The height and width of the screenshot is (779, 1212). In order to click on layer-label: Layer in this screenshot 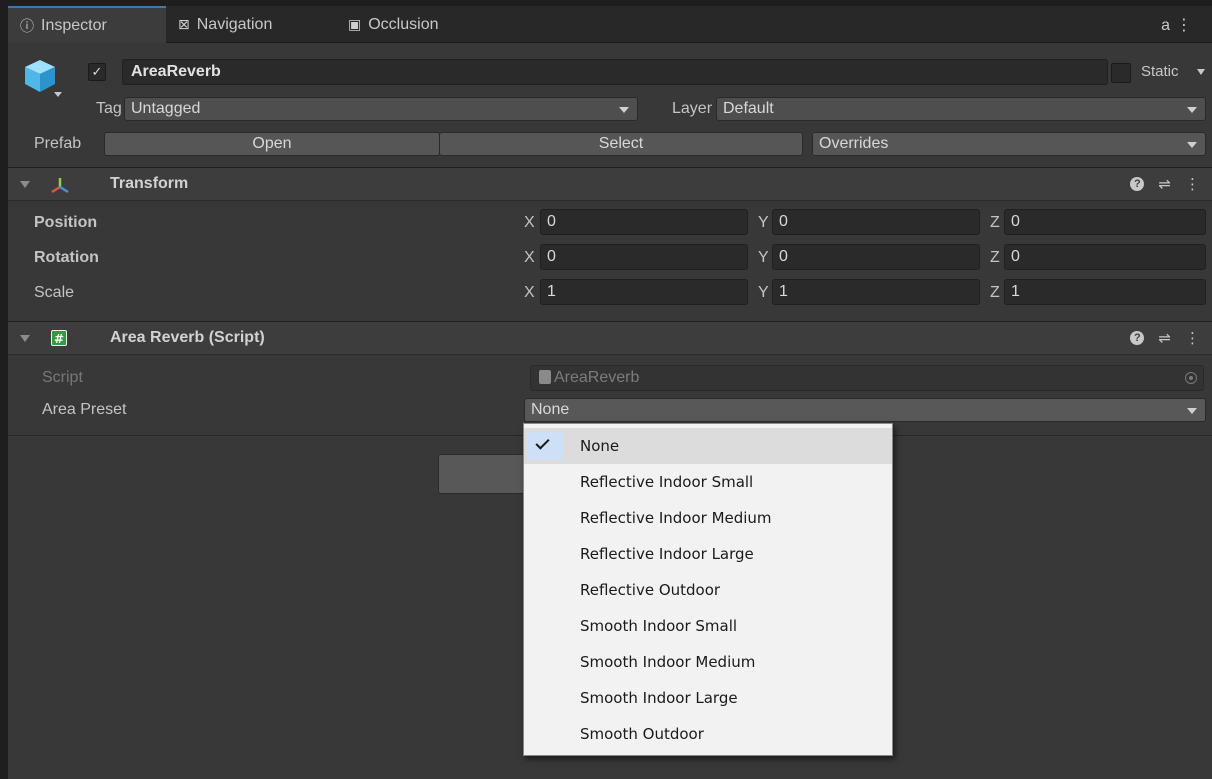, I will do `click(692, 108)`.